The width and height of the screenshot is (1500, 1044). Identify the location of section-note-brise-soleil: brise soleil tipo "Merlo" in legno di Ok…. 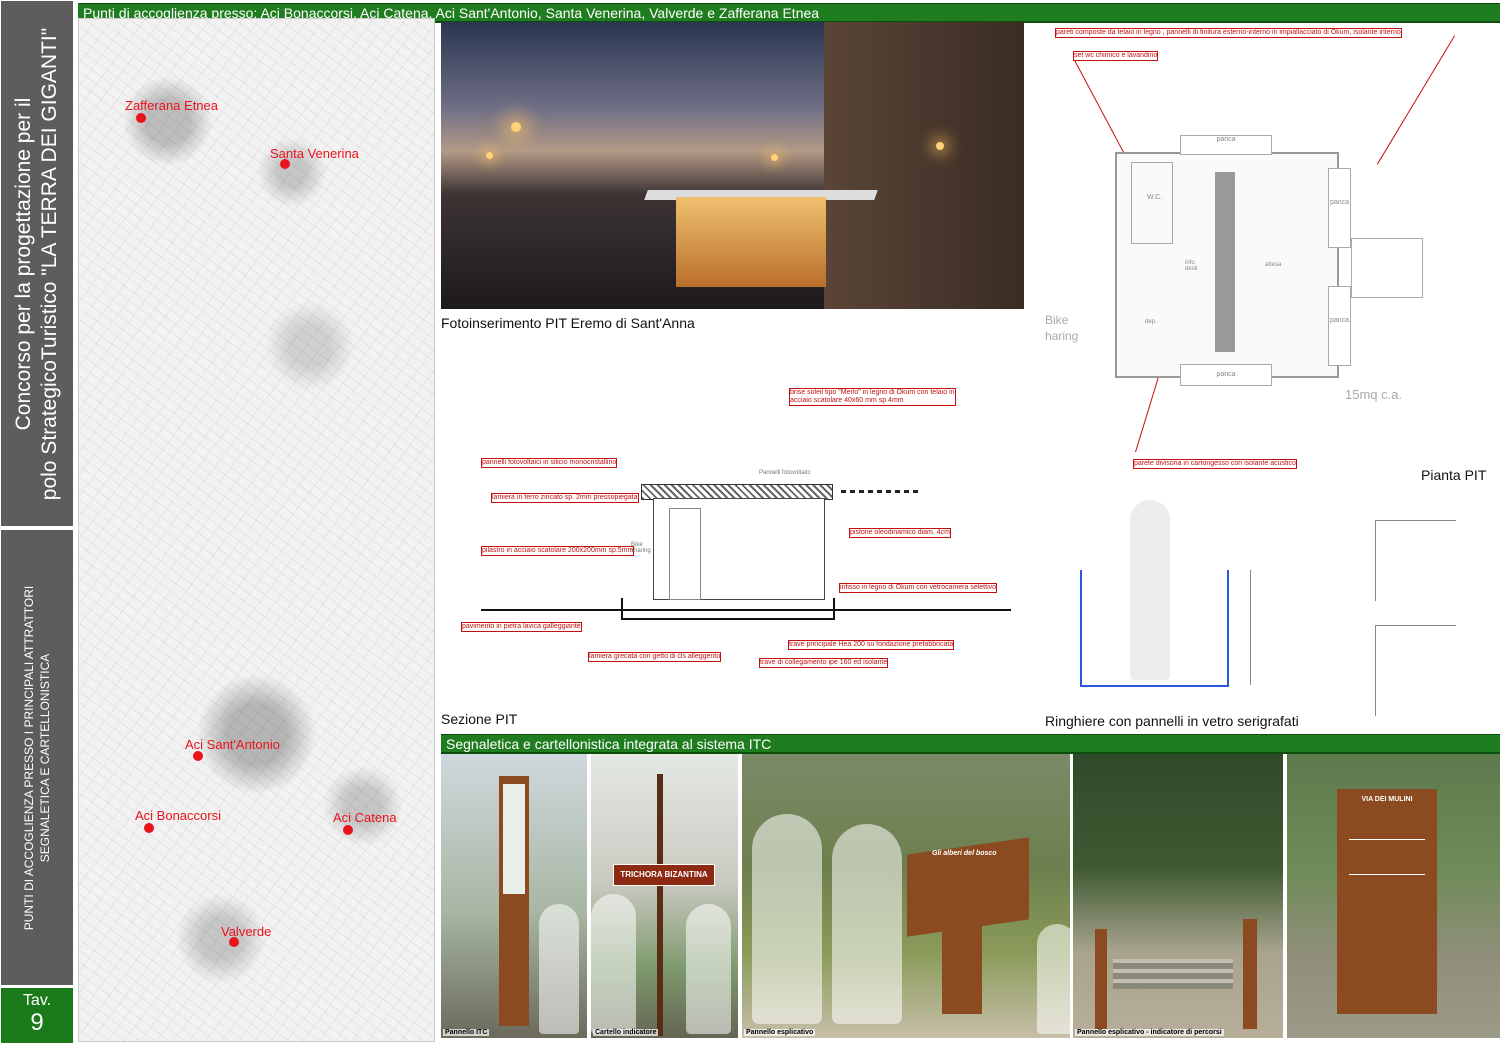
(872, 397).